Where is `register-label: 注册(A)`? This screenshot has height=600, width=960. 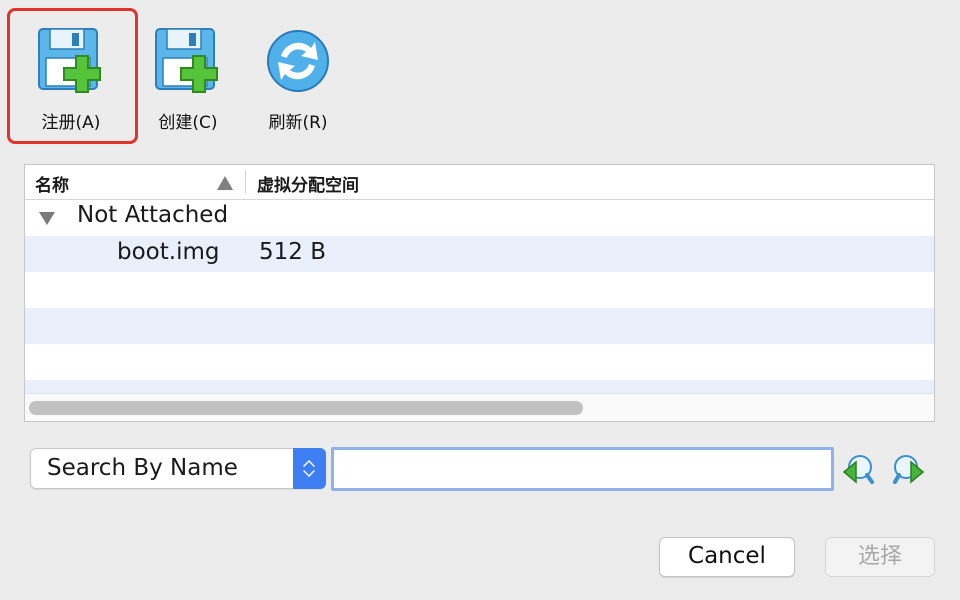 register-label: 注册(A) is located at coordinates (71, 123).